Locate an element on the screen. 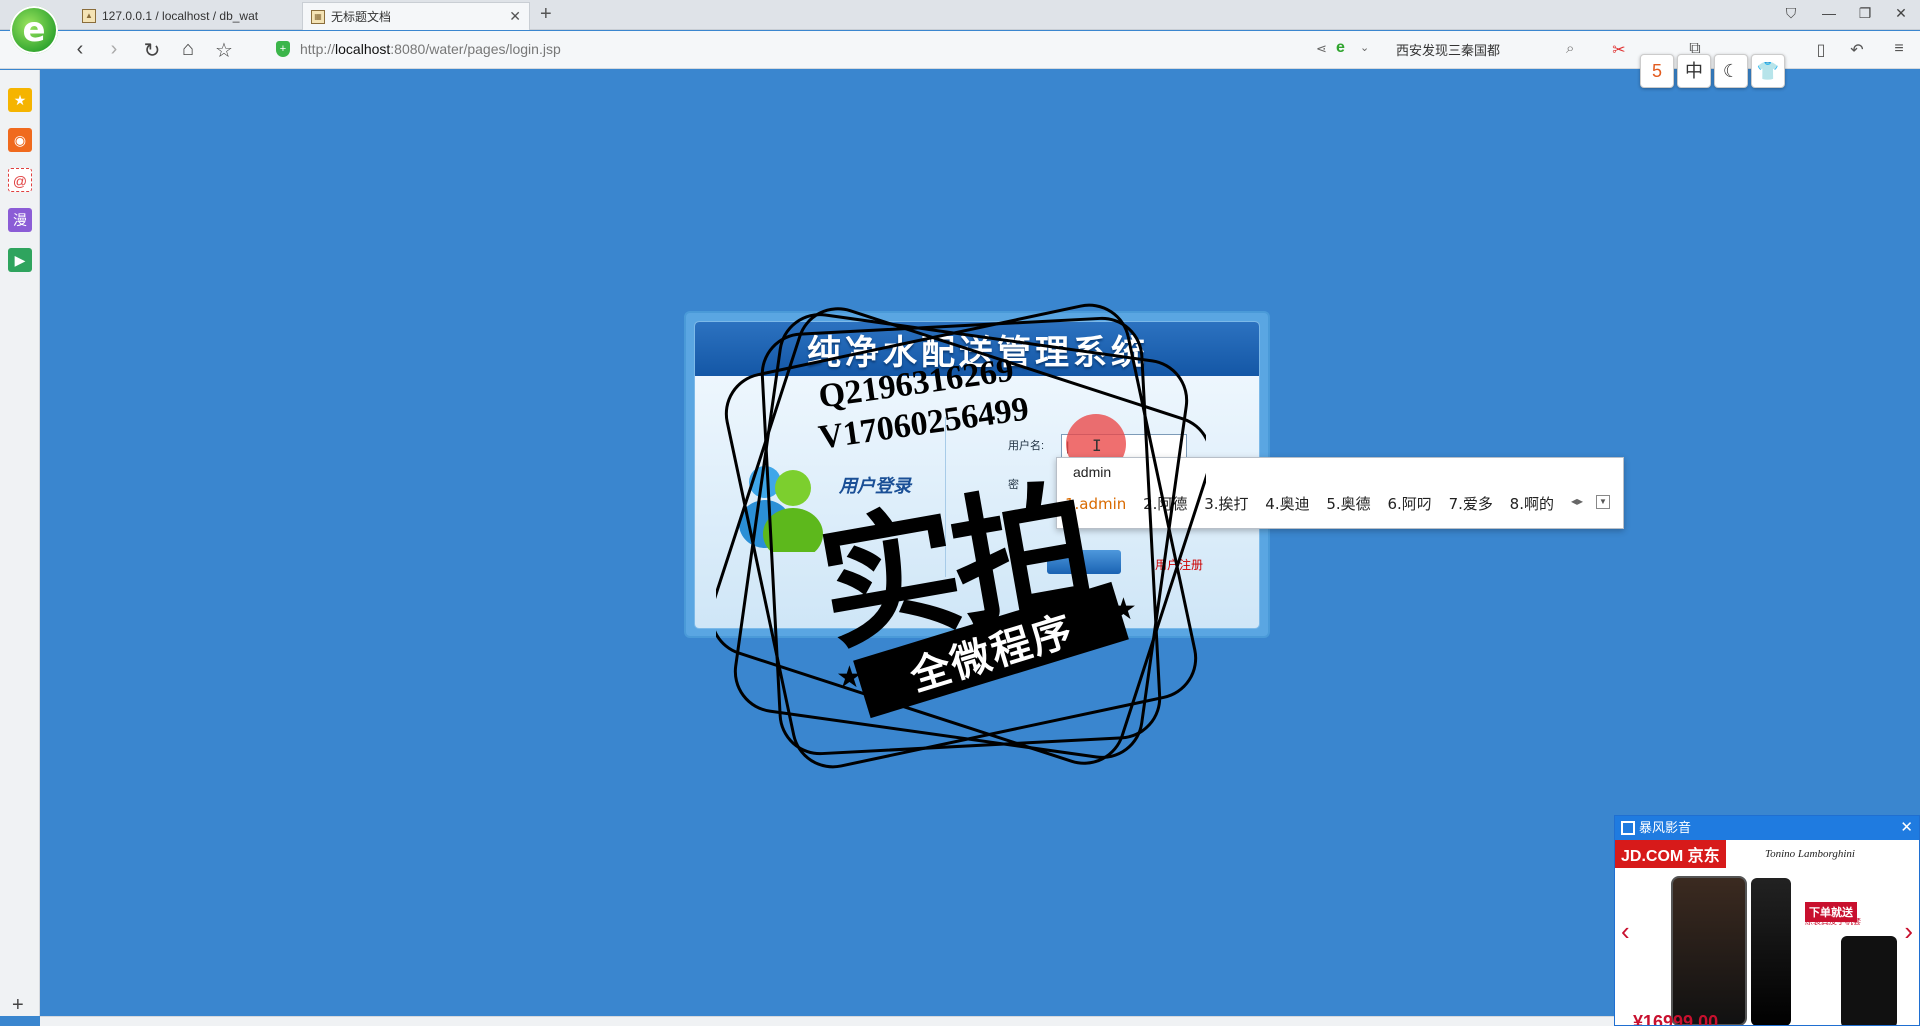 The image size is (1920, 1026). refresh-icon: ↻ is located at coordinates (152, 50).